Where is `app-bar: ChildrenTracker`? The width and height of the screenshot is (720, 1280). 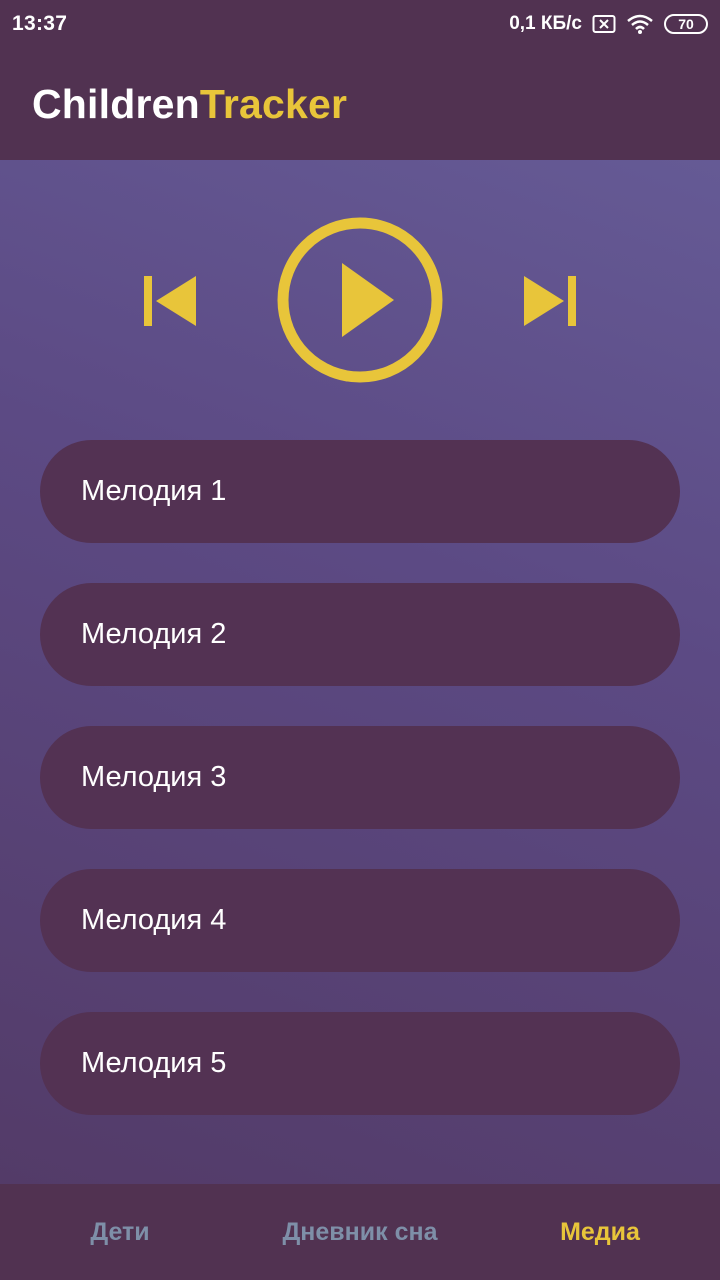 app-bar: ChildrenTracker is located at coordinates (360, 104).